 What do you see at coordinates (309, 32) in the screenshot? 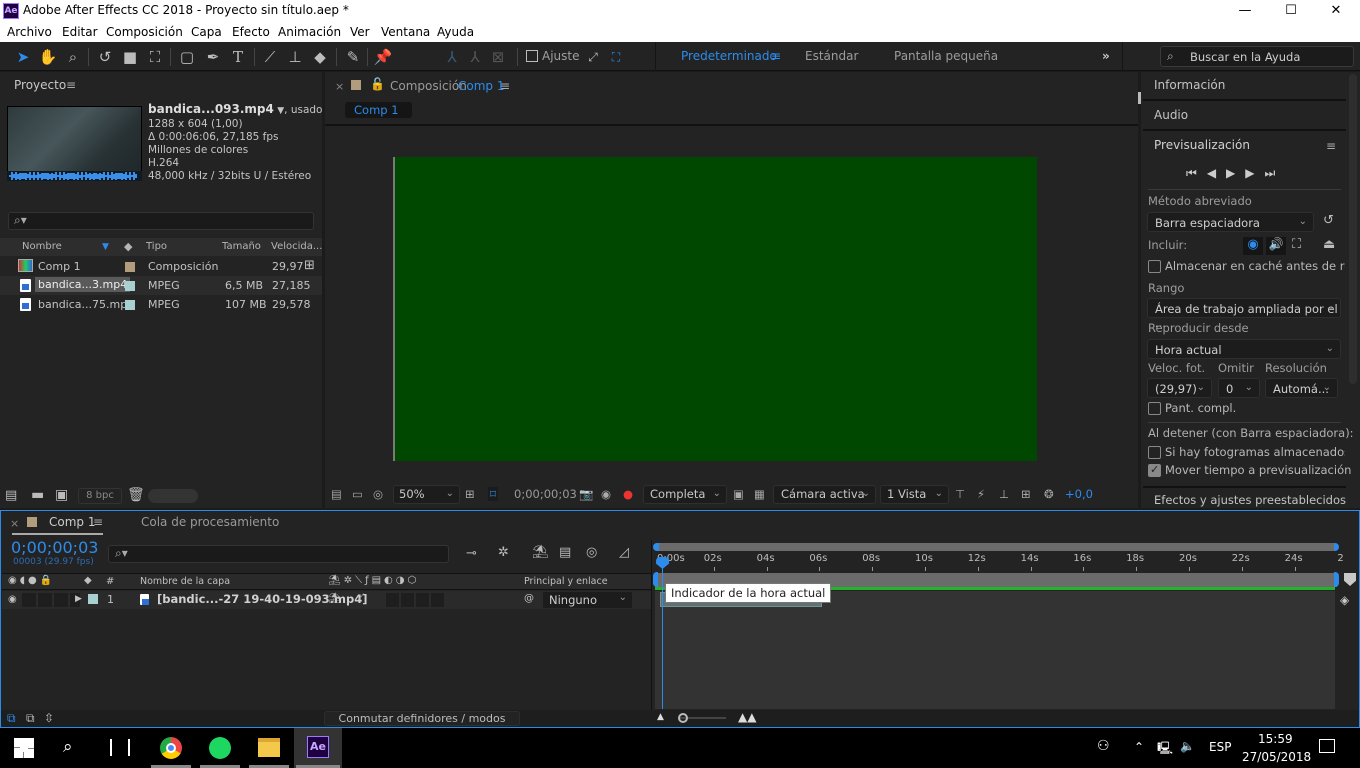
I see `menu-animacion: Animación` at bounding box center [309, 32].